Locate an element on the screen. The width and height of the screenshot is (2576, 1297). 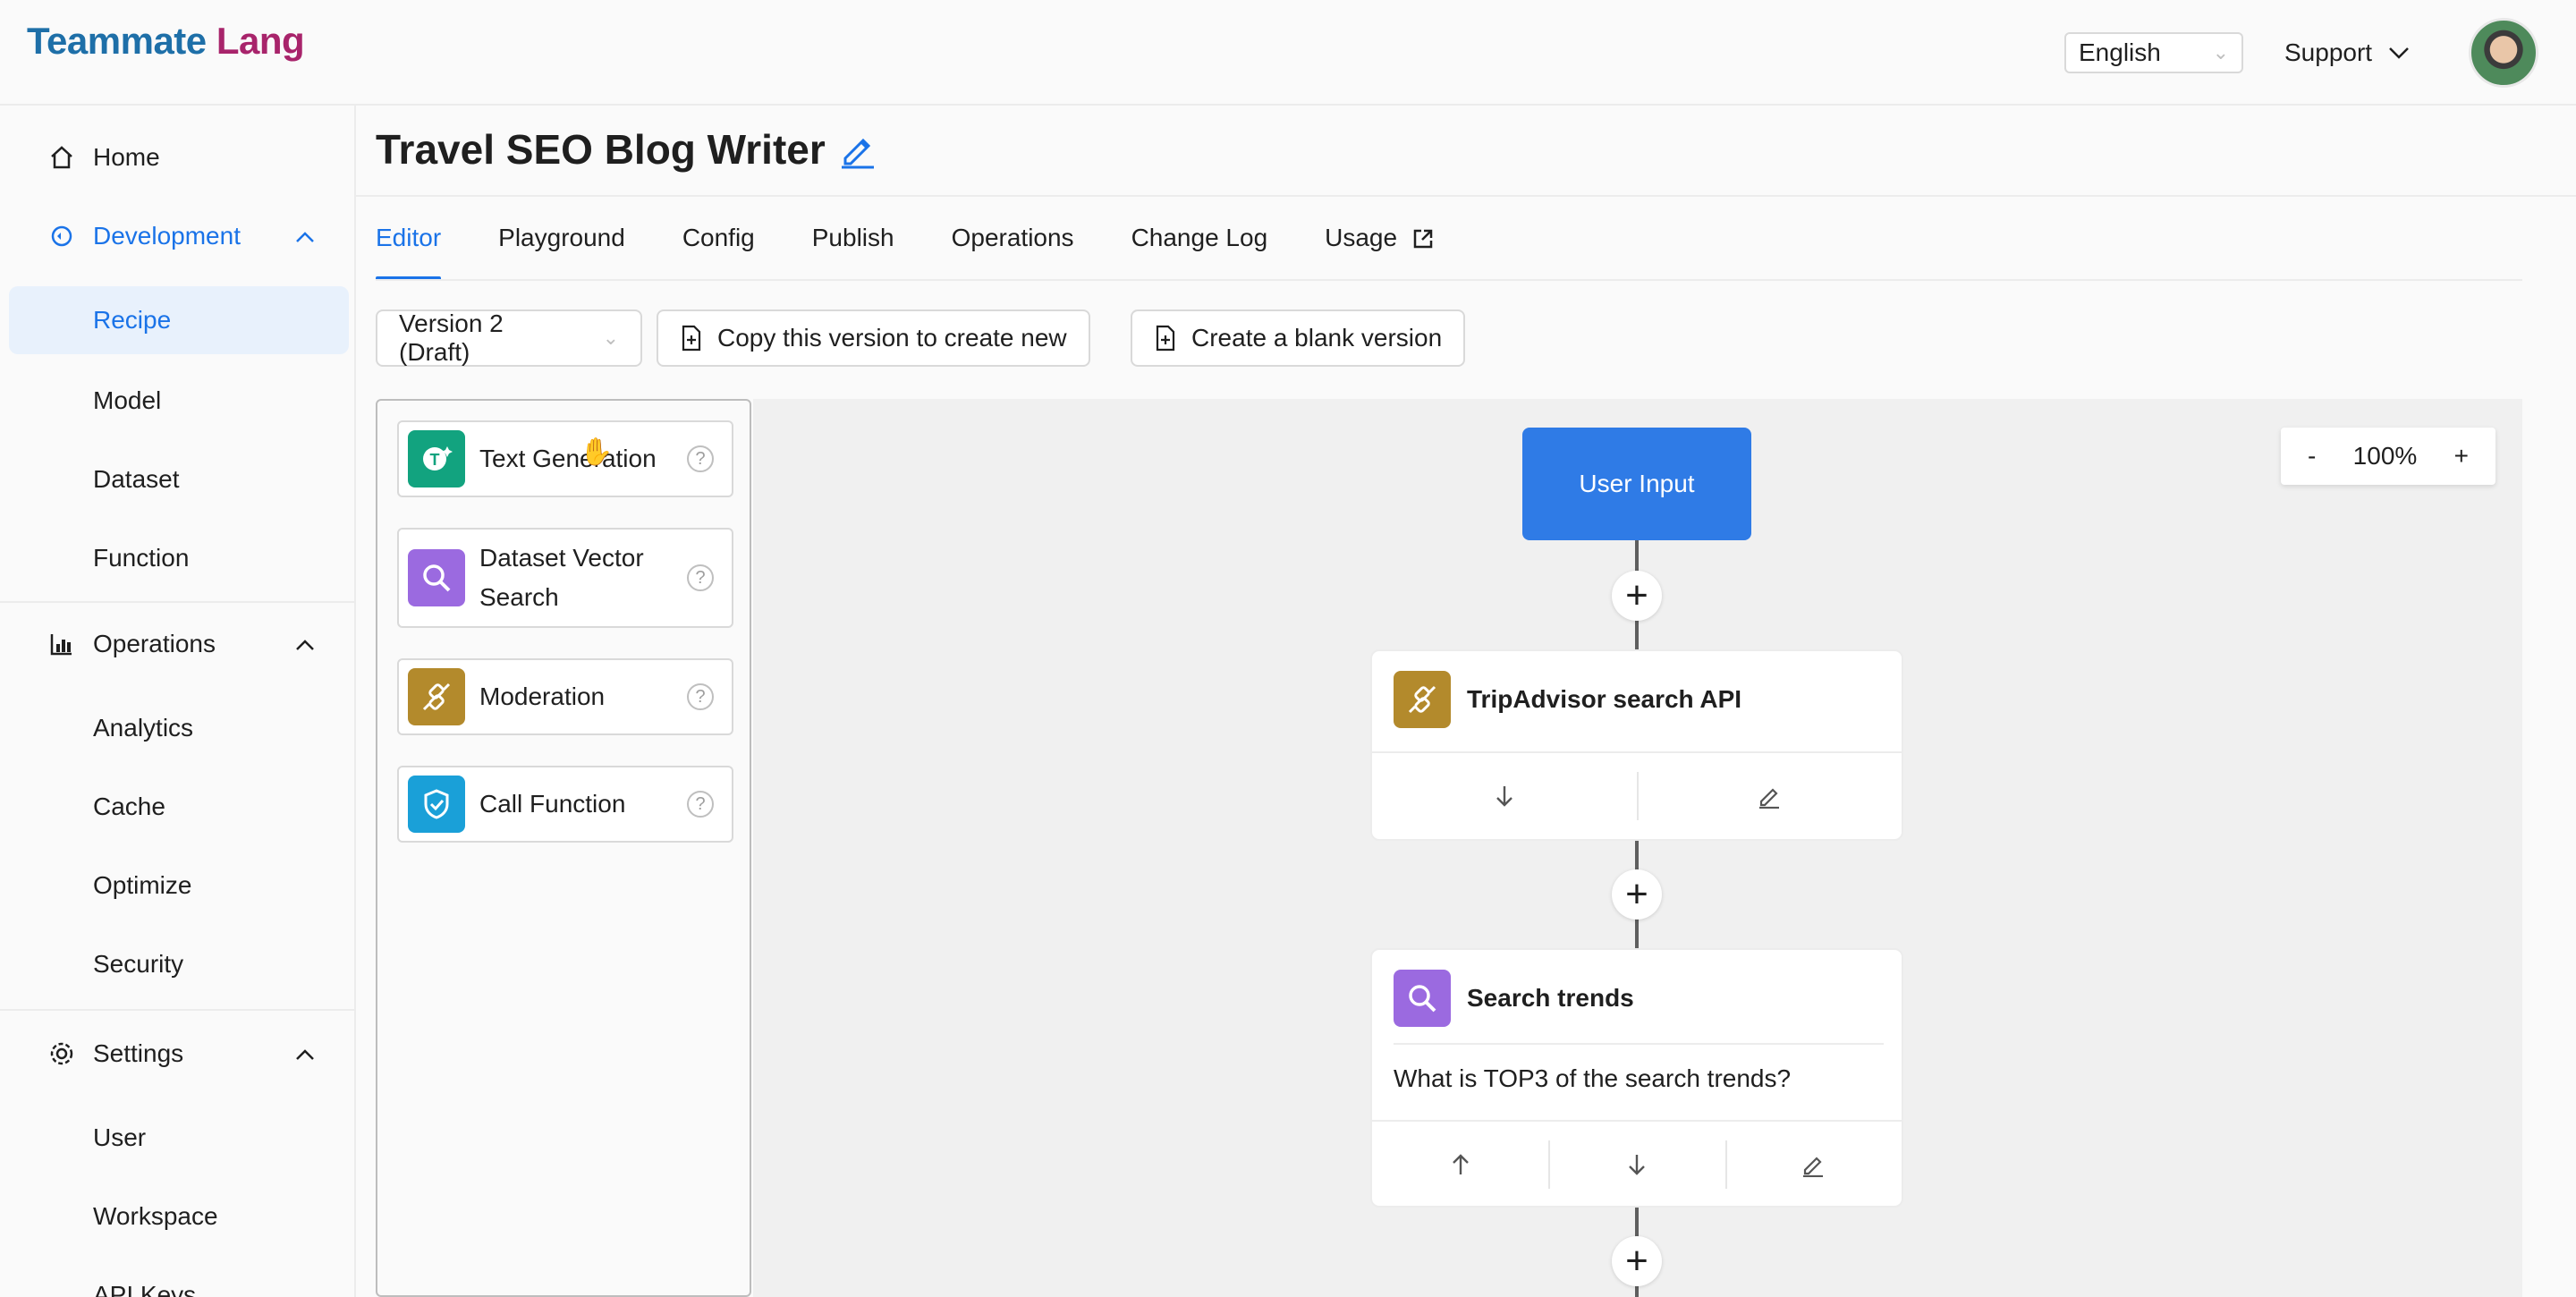
sidebar-item-dataset: Dataset is located at coordinates (178, 479).